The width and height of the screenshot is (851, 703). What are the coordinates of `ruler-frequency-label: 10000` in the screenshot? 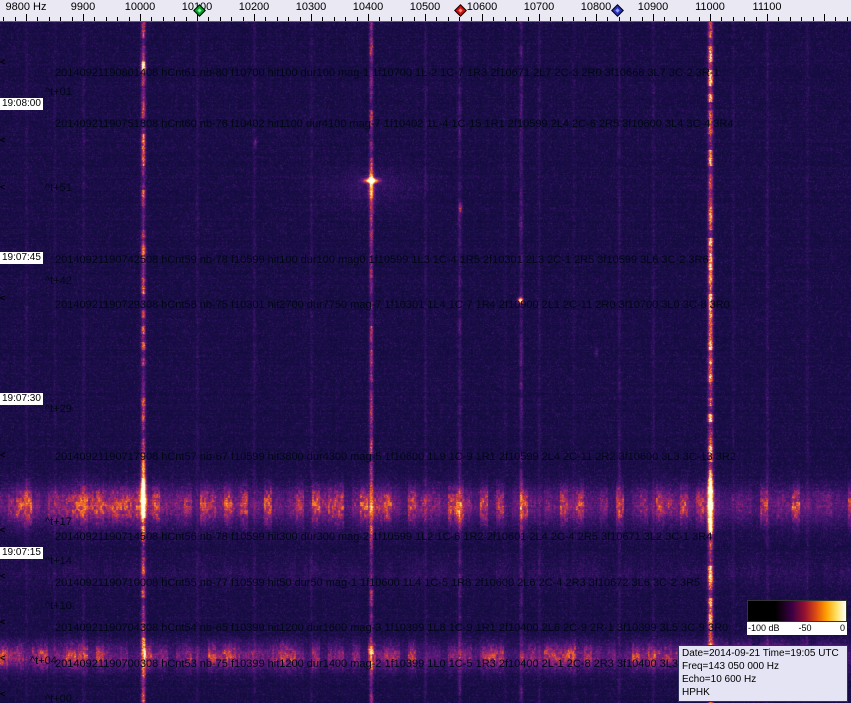 It's located at (140, 7).